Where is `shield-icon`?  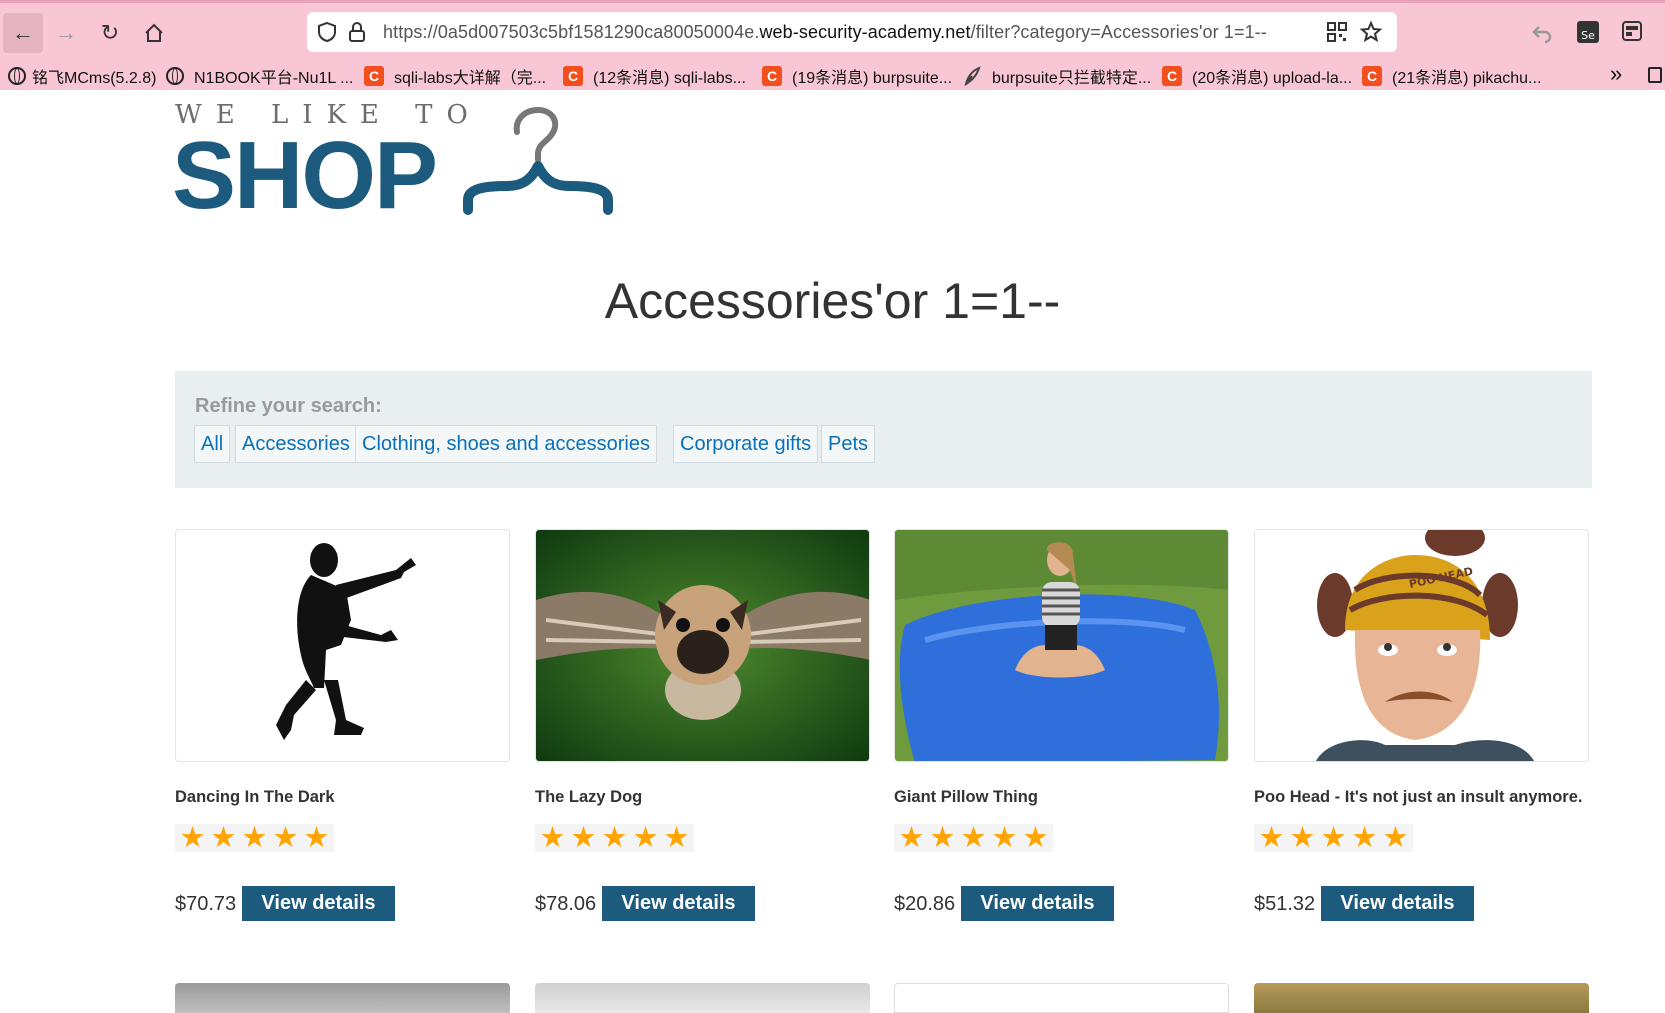 shield-icon is located at coordinates (327, 32).